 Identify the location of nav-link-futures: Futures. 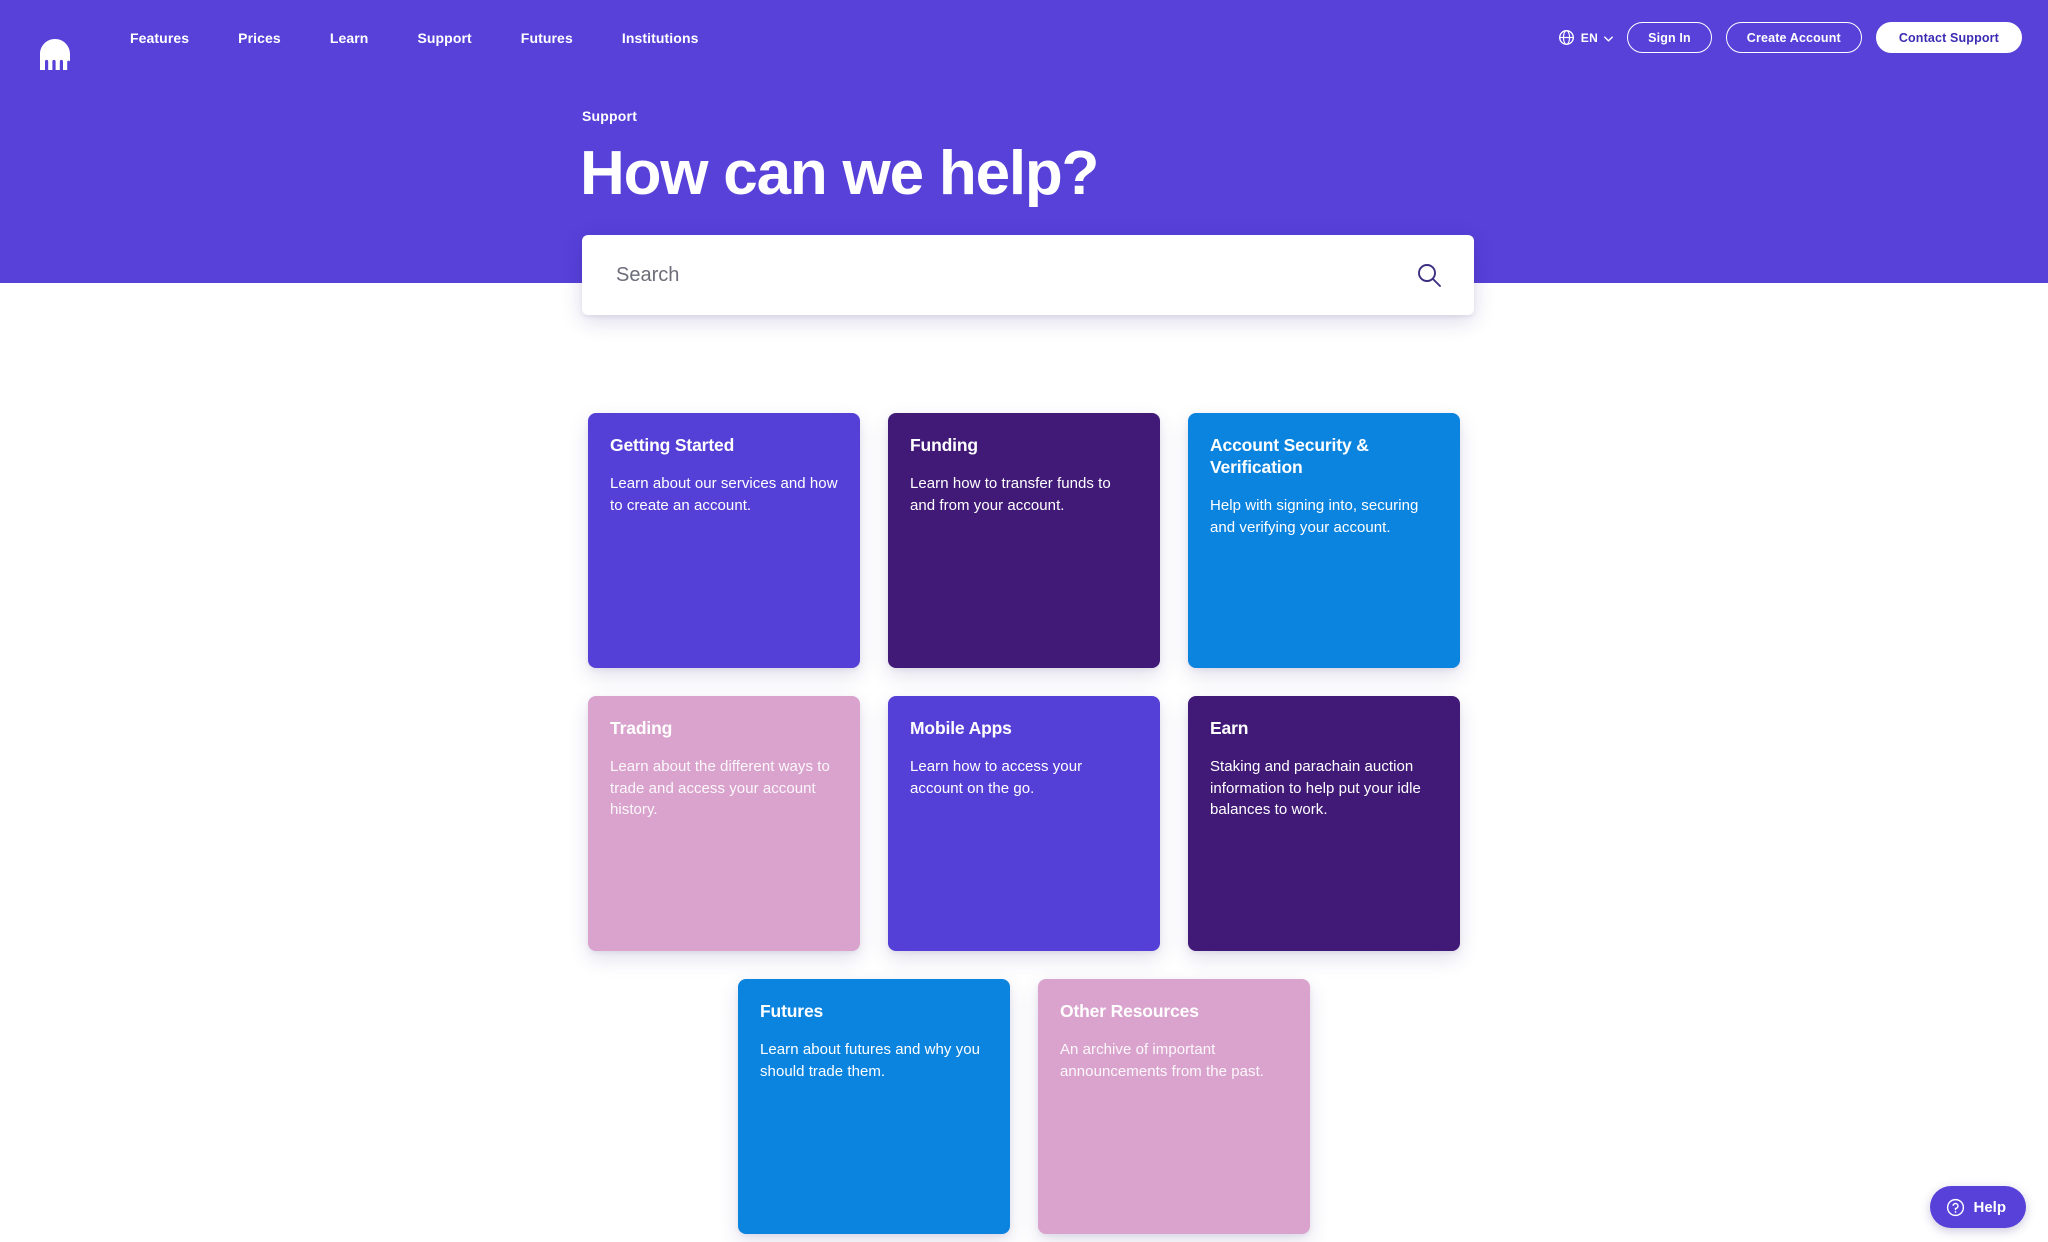
(547, 38).